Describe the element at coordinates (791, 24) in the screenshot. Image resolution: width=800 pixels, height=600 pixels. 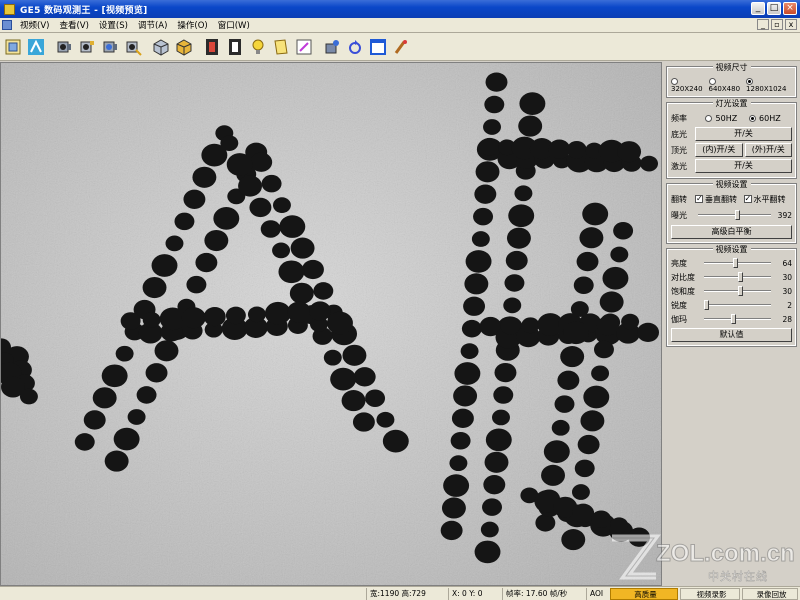
I see `mdi-close-button: x` at that location.